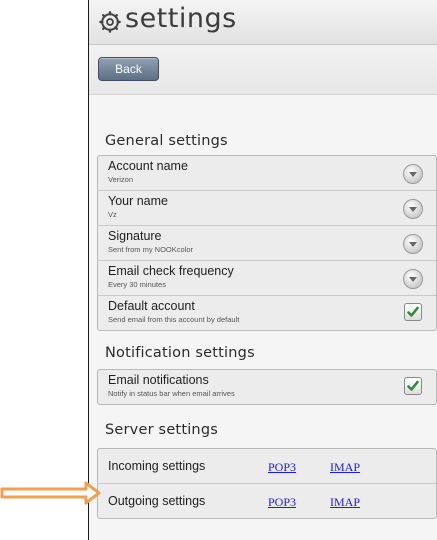  I want to click on default-account-checkbox, so click(413, 312).